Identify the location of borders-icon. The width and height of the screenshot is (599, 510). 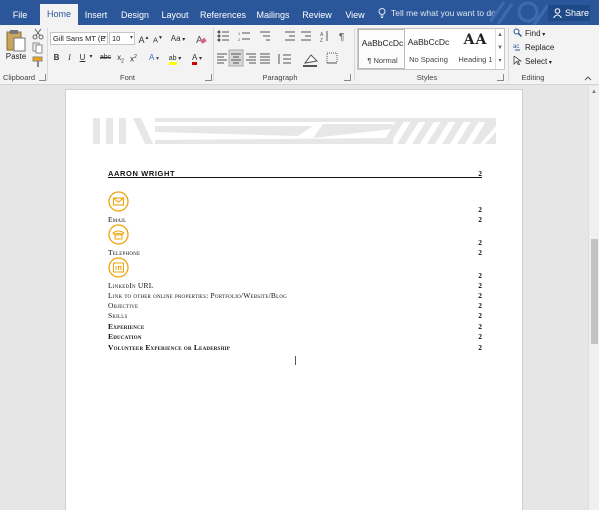
(332, 58).